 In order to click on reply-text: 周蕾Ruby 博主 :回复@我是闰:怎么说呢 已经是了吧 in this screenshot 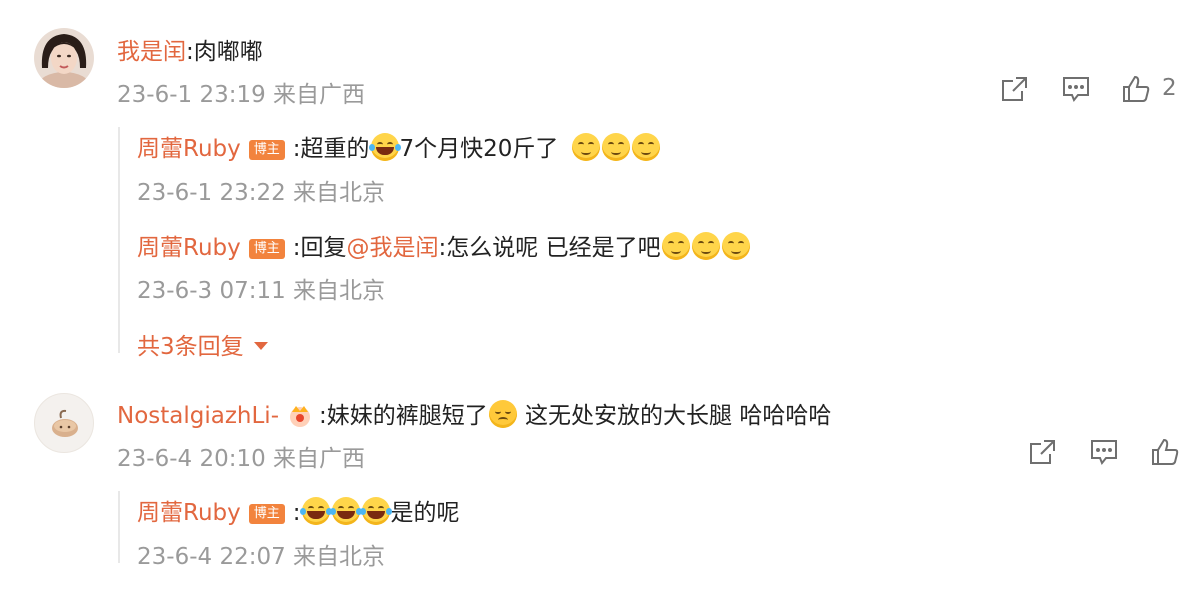, I will do `click(444, 245)`.